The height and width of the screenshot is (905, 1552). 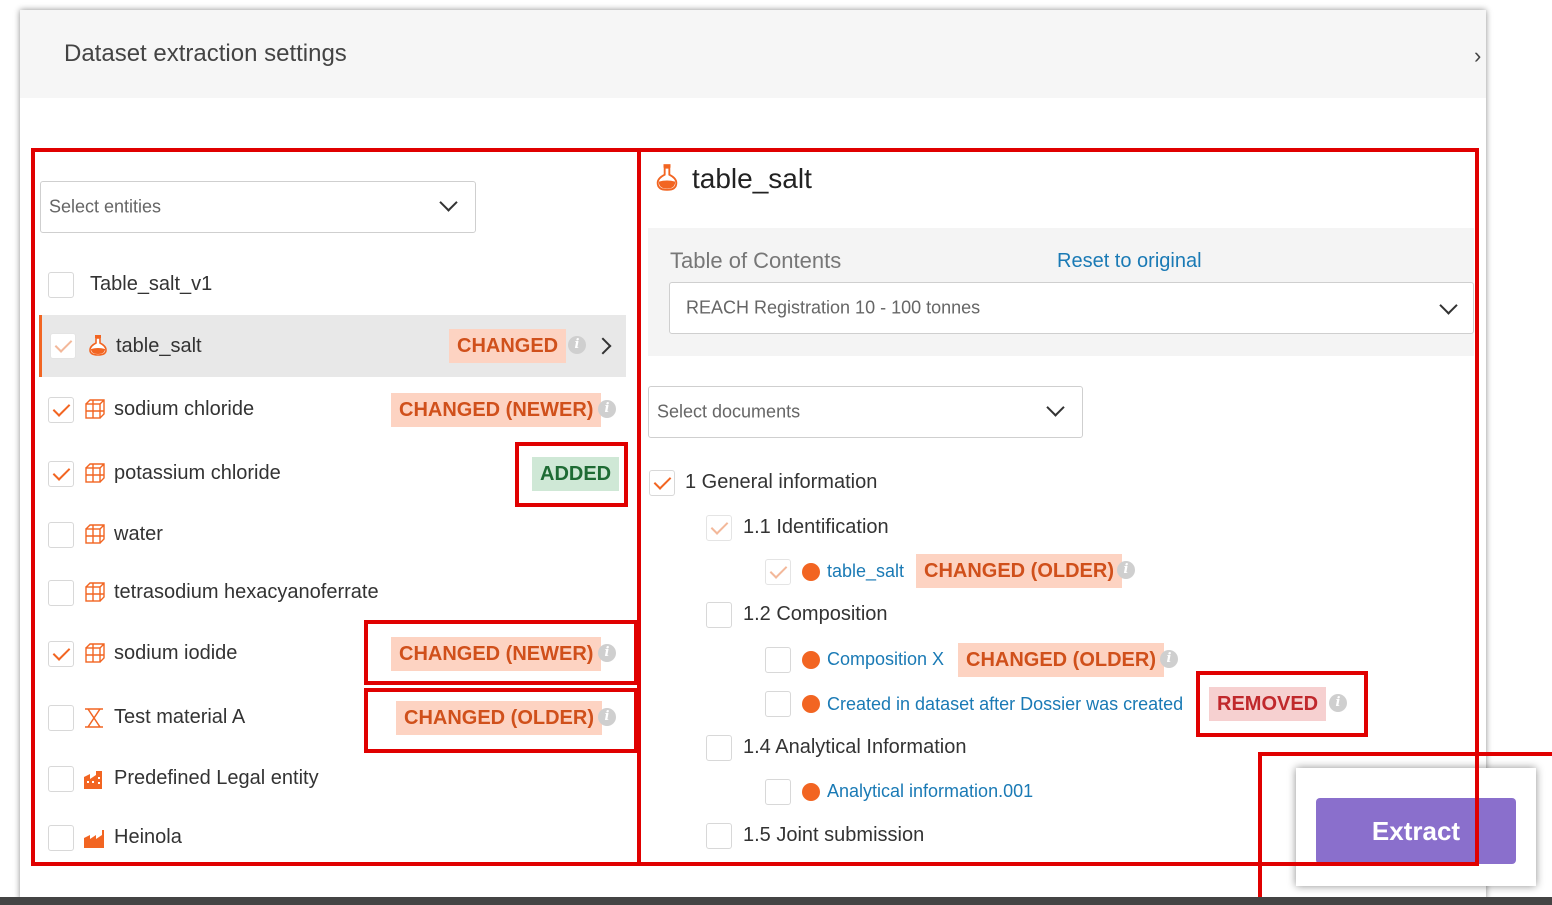 What do you see at coordinates (571, 474) in the screenshot?
I see `highlight-added-tag` at bounding box center [571, 474].